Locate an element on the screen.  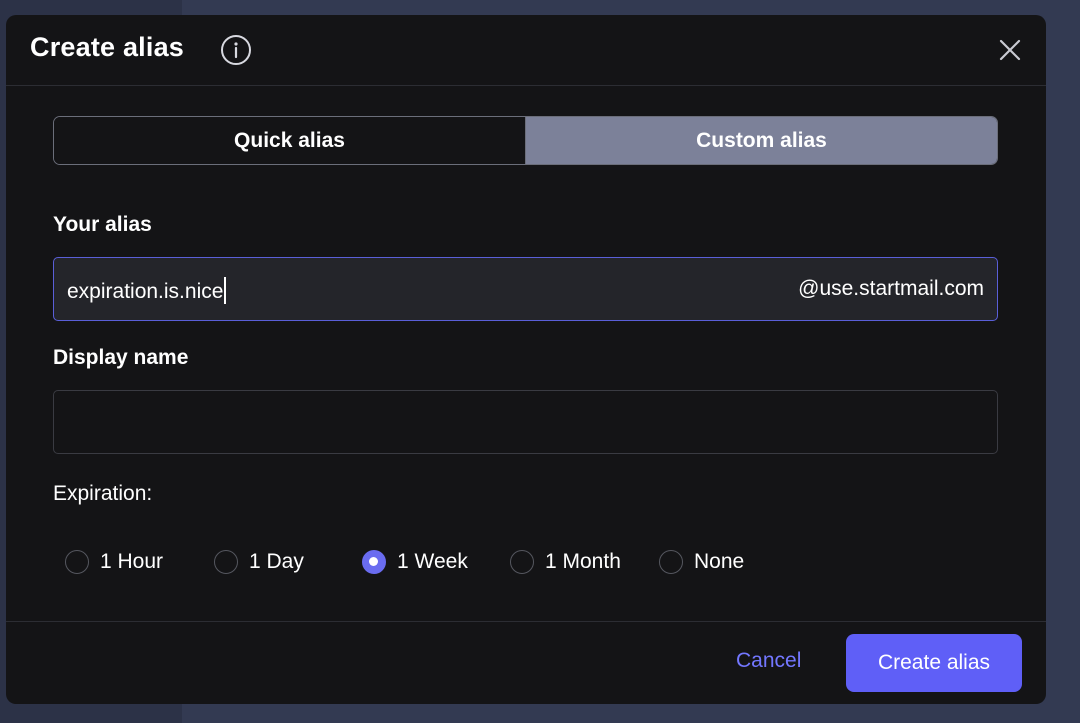
display-name-input is located at coordinates (525, 422).